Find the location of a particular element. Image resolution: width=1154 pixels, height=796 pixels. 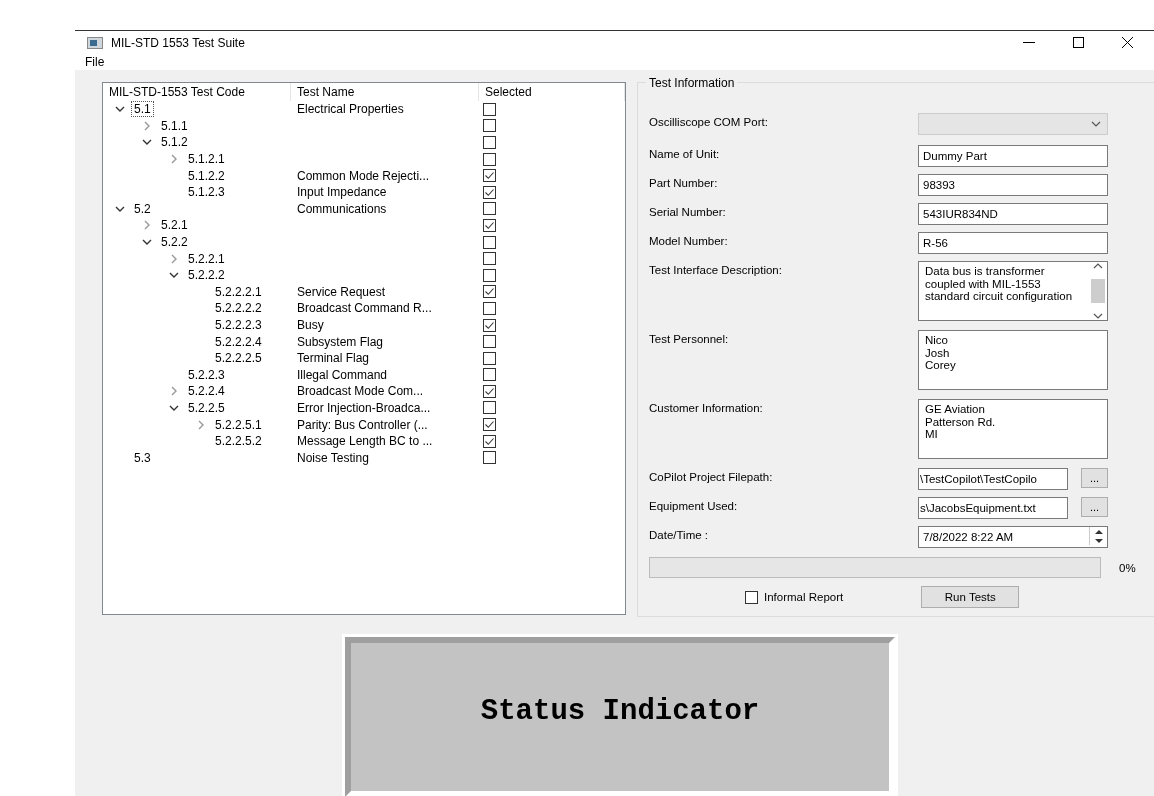

test-code: 5.2.2.1 is located at coordinates (206, 258).